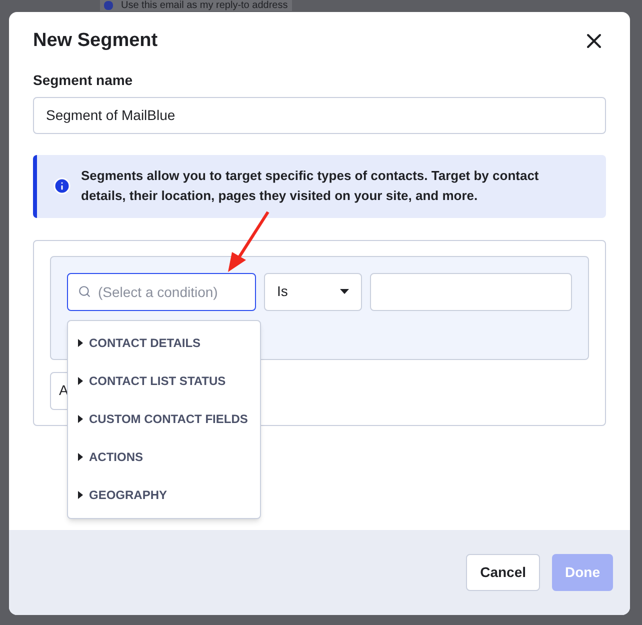 This screenshot has height=625, width=642. I want to click on dropdown-item: CUSTOM CONTACT FIELDS, so click(164, 419).